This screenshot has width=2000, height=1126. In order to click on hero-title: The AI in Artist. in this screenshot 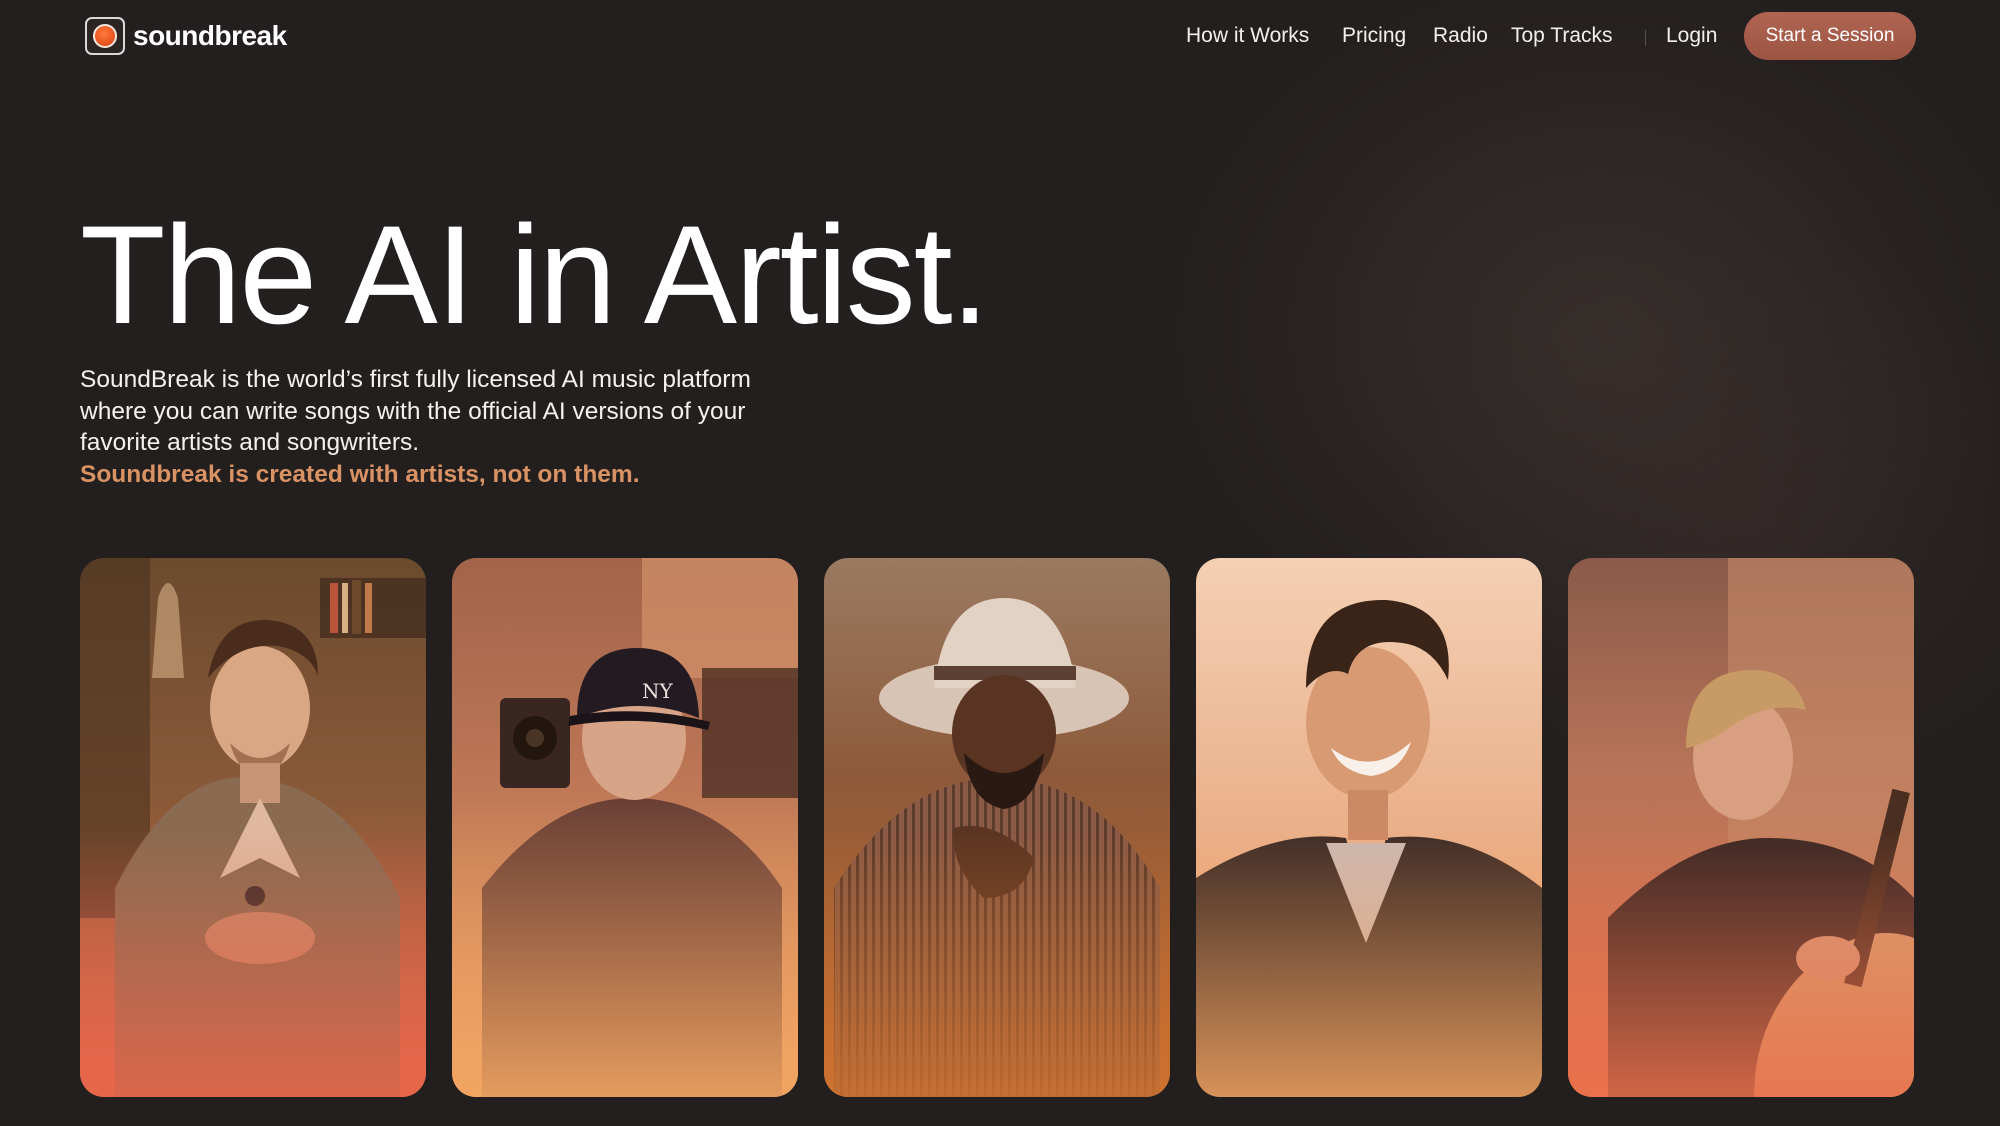, I will do `click(535, 274)`.